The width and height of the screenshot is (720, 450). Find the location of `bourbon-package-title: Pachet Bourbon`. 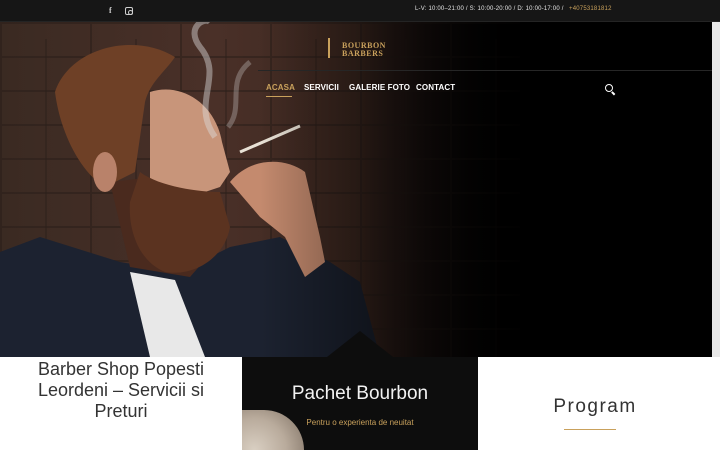

bourbon-package-title: Pachet Bourbon is located at coordinates (360, 393).